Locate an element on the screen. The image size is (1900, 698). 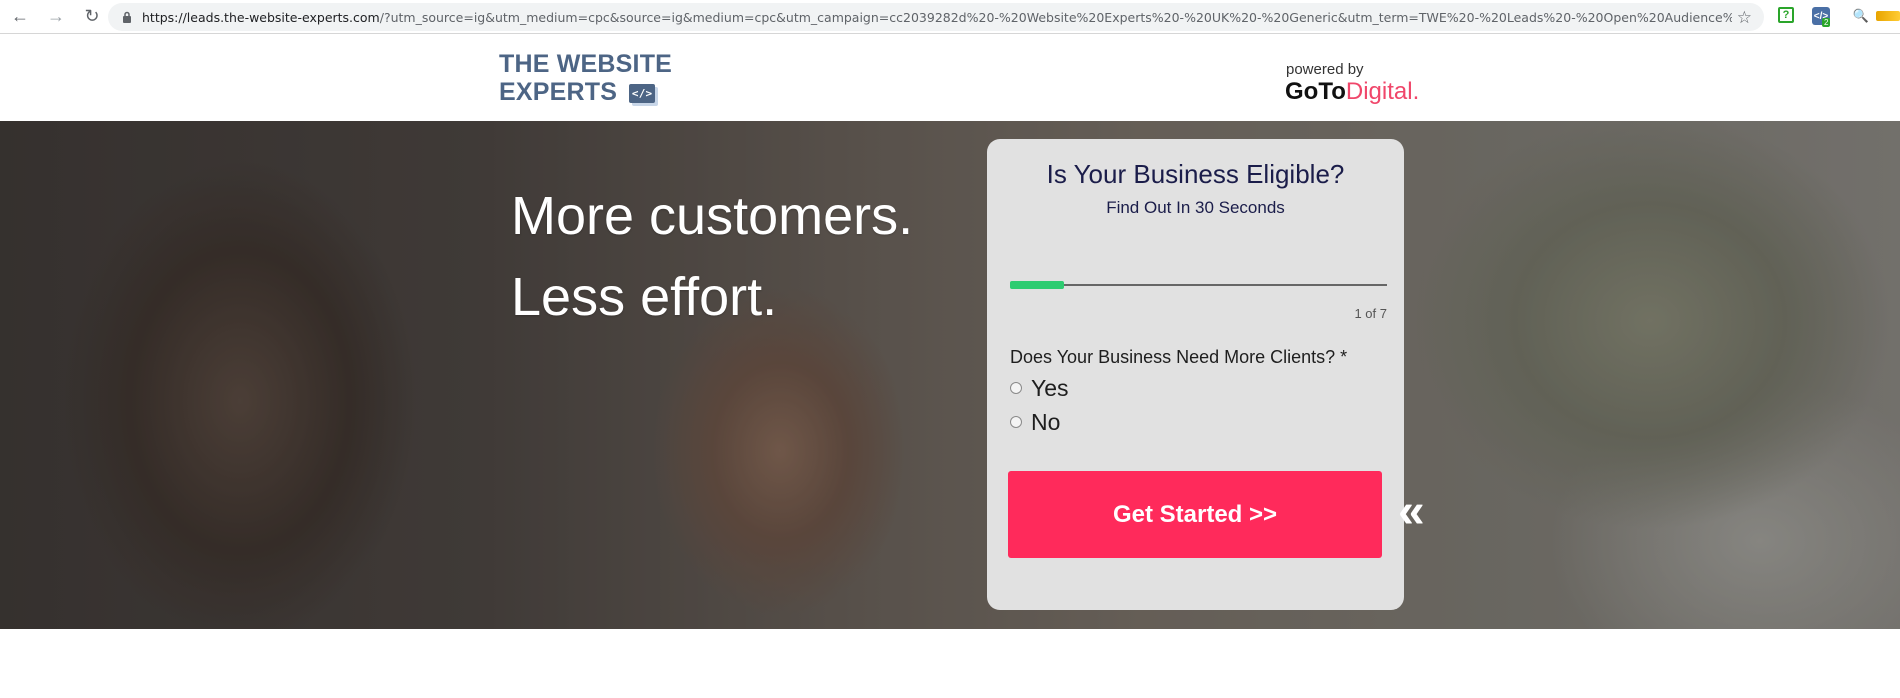
brand-line1: THE WEBSITE is located at coordinates (586, 64).